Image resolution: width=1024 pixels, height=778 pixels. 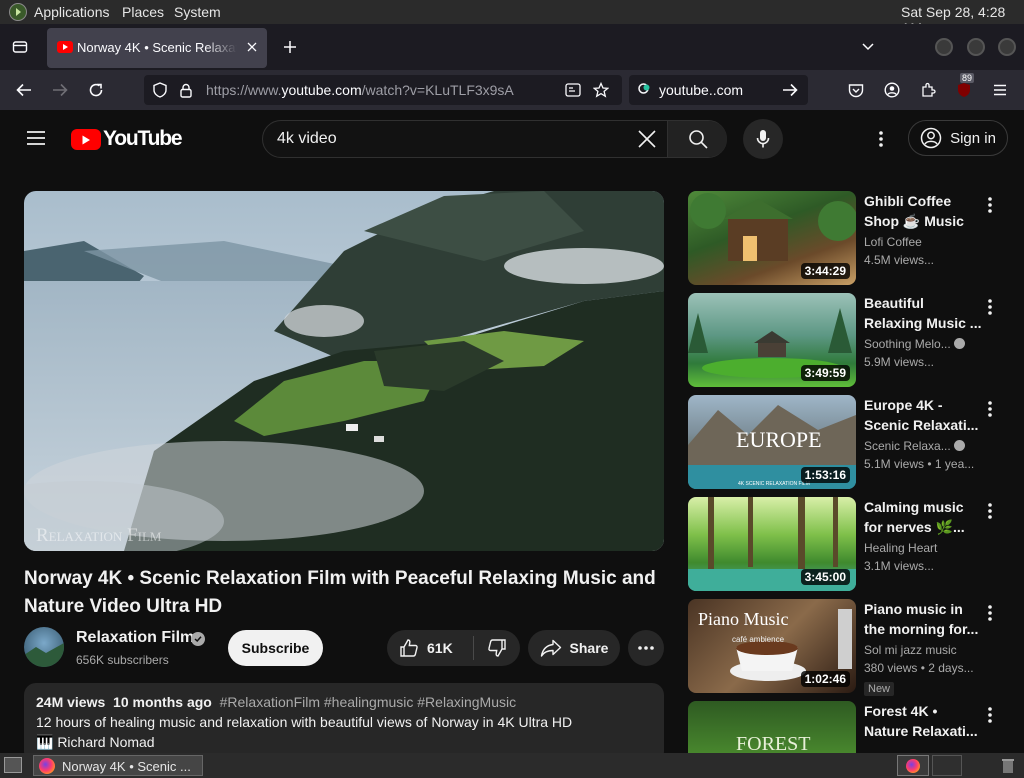 I want to click on recommendation-thumbnail: 3:44:29, so click(x=772, y=238).